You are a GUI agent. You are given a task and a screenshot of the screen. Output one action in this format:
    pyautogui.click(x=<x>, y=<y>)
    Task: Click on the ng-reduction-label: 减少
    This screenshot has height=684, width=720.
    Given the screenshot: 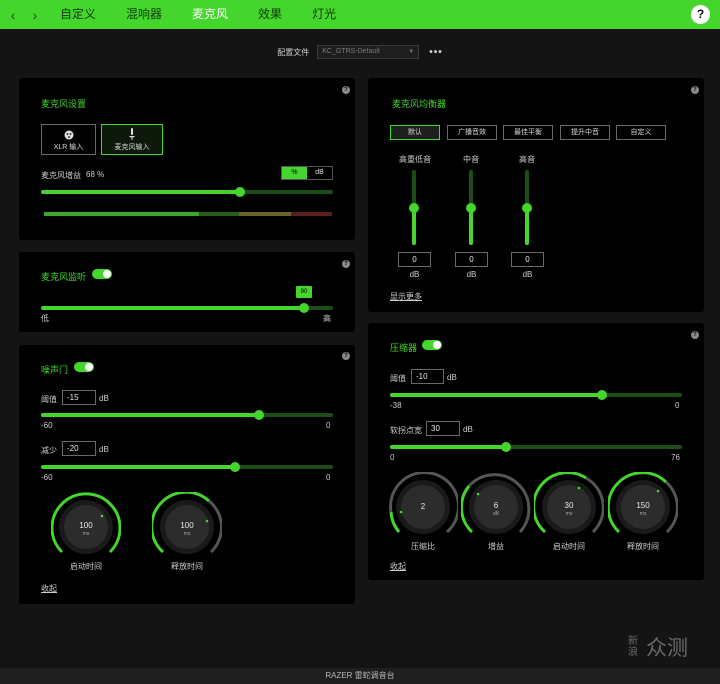 What is the action you would take?
    pyautogui.click(x=49, y=450)
    